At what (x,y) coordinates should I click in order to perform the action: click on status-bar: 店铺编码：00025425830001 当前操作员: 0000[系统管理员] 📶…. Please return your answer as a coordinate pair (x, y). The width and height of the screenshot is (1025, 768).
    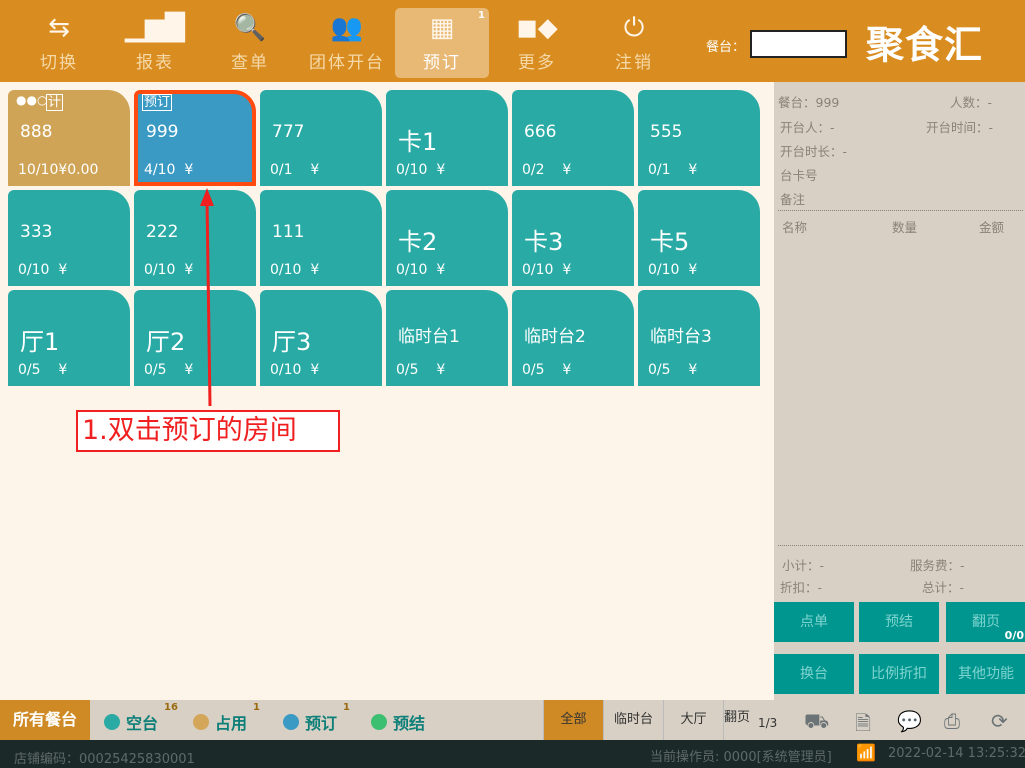
    Looking at the image, I should click on (512, 754).